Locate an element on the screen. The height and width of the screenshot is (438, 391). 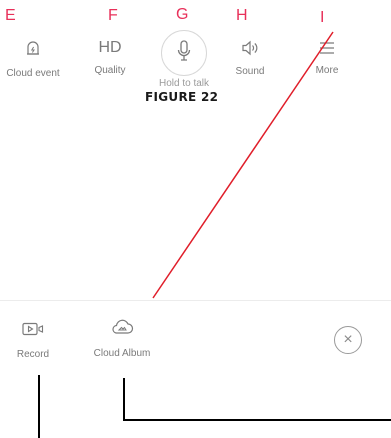
talk-circle is located at coordinates (184, 53).